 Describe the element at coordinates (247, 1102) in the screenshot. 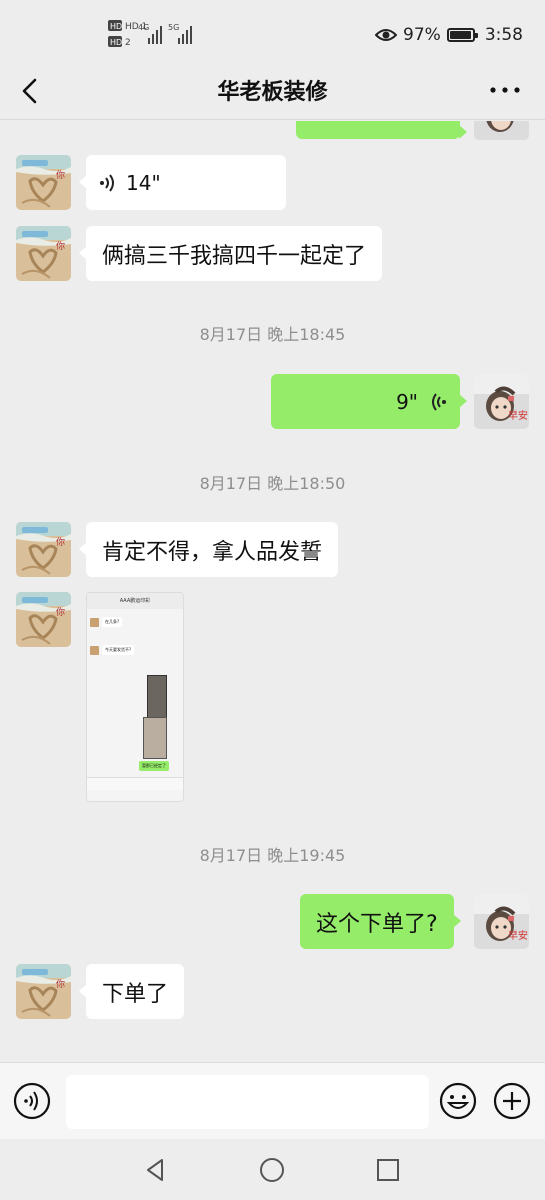

I see `message-input` at that location.